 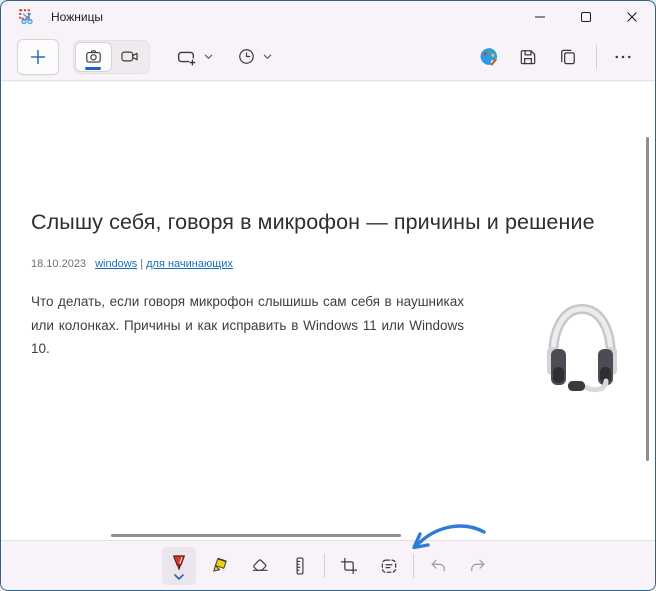 I want to click on plus-icon, so click(x=38, y=56).